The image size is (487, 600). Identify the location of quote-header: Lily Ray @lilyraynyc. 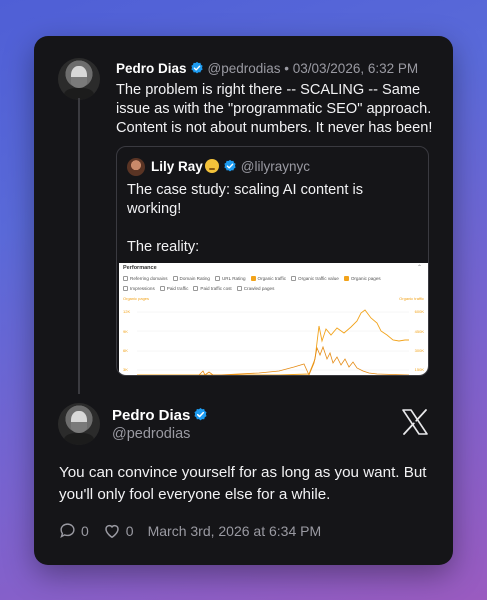
(230, 166).